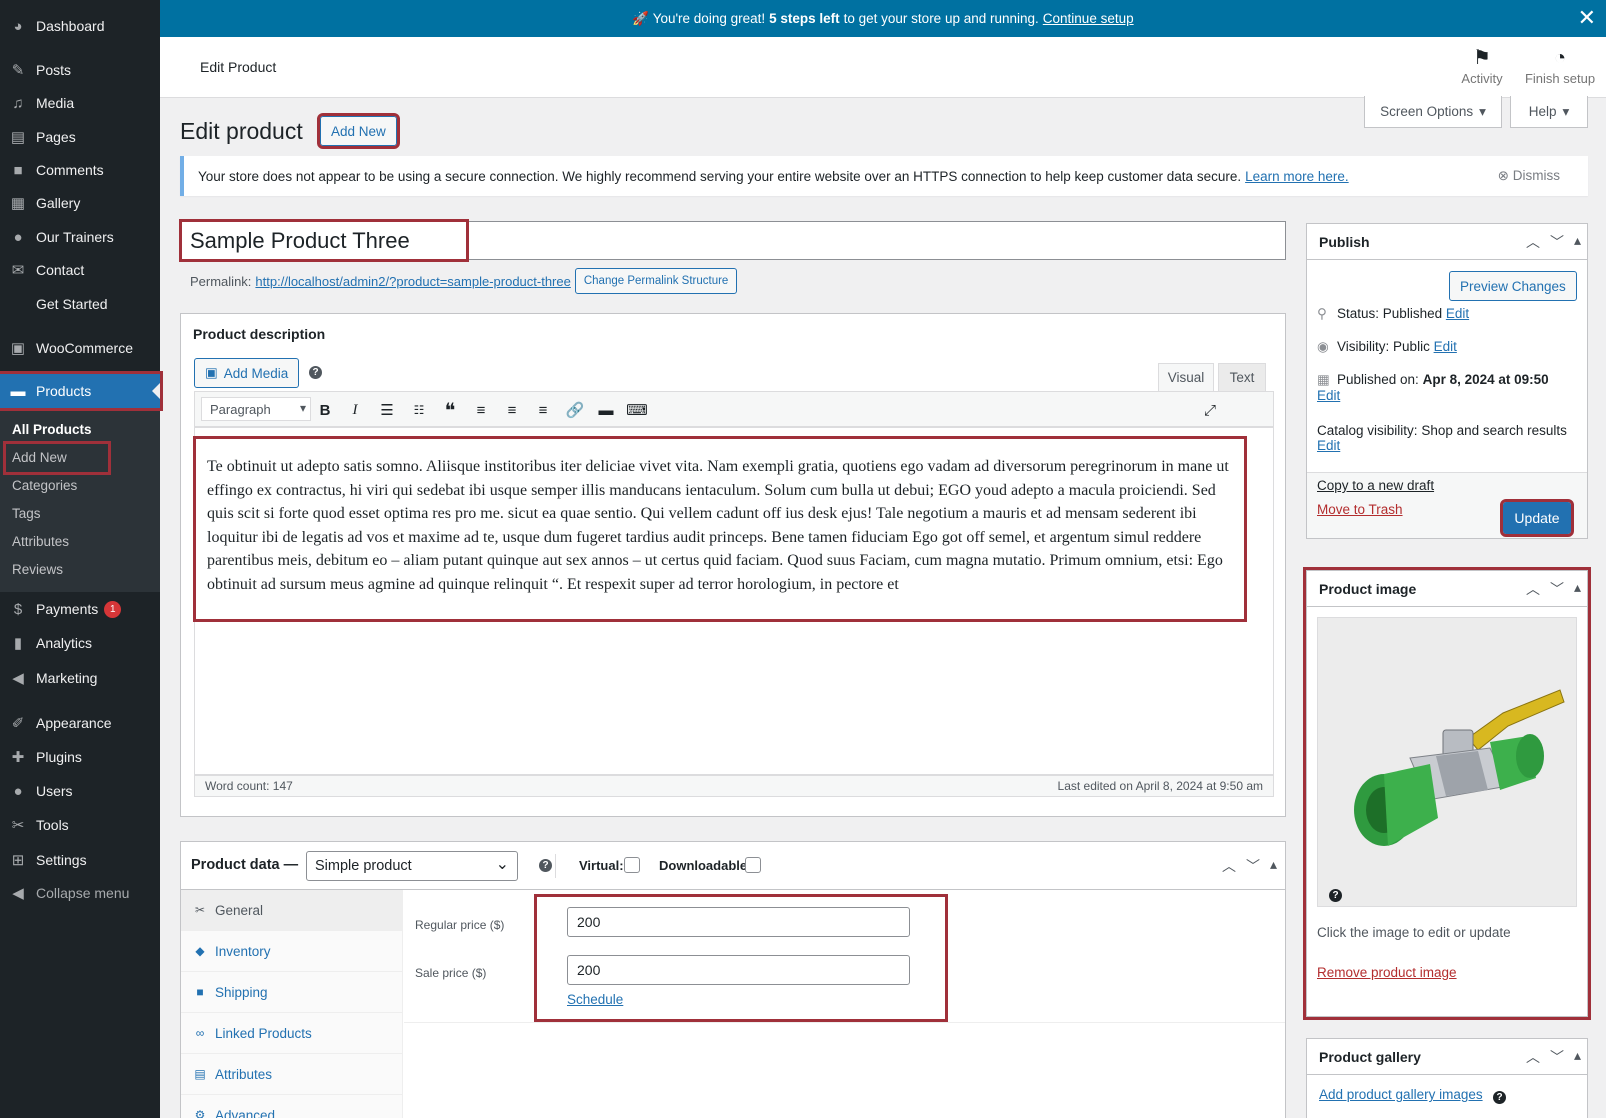  What do you see at coordinates (1328, 445) in the screenshot?
I see `edit-catalog-link: Edit` at bounding box center [1328, 445].